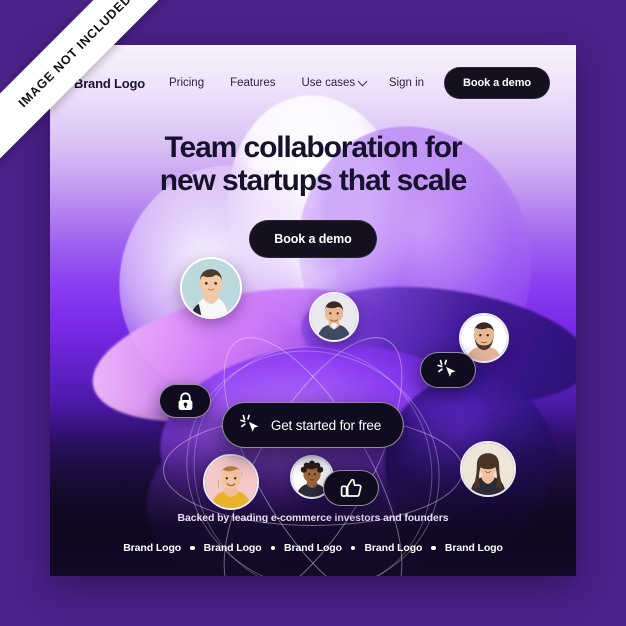  What do you see at coordinates (362, 81) in the screenshot?
I see `chevron-down-icon` at bounding box center [362, 81].